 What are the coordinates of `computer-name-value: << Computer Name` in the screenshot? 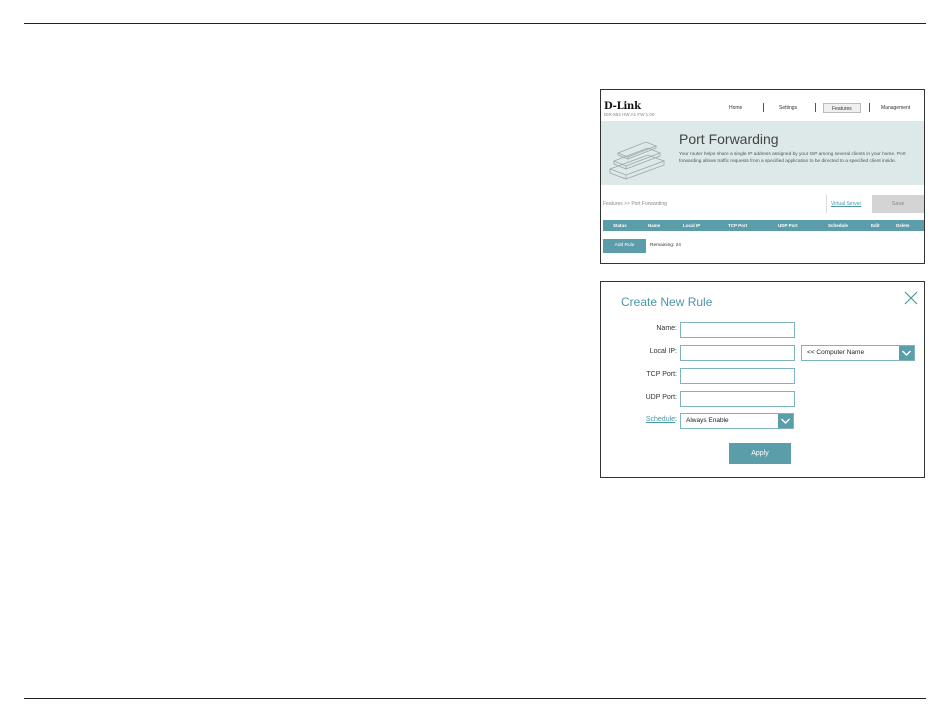 It's located at (836, 352).